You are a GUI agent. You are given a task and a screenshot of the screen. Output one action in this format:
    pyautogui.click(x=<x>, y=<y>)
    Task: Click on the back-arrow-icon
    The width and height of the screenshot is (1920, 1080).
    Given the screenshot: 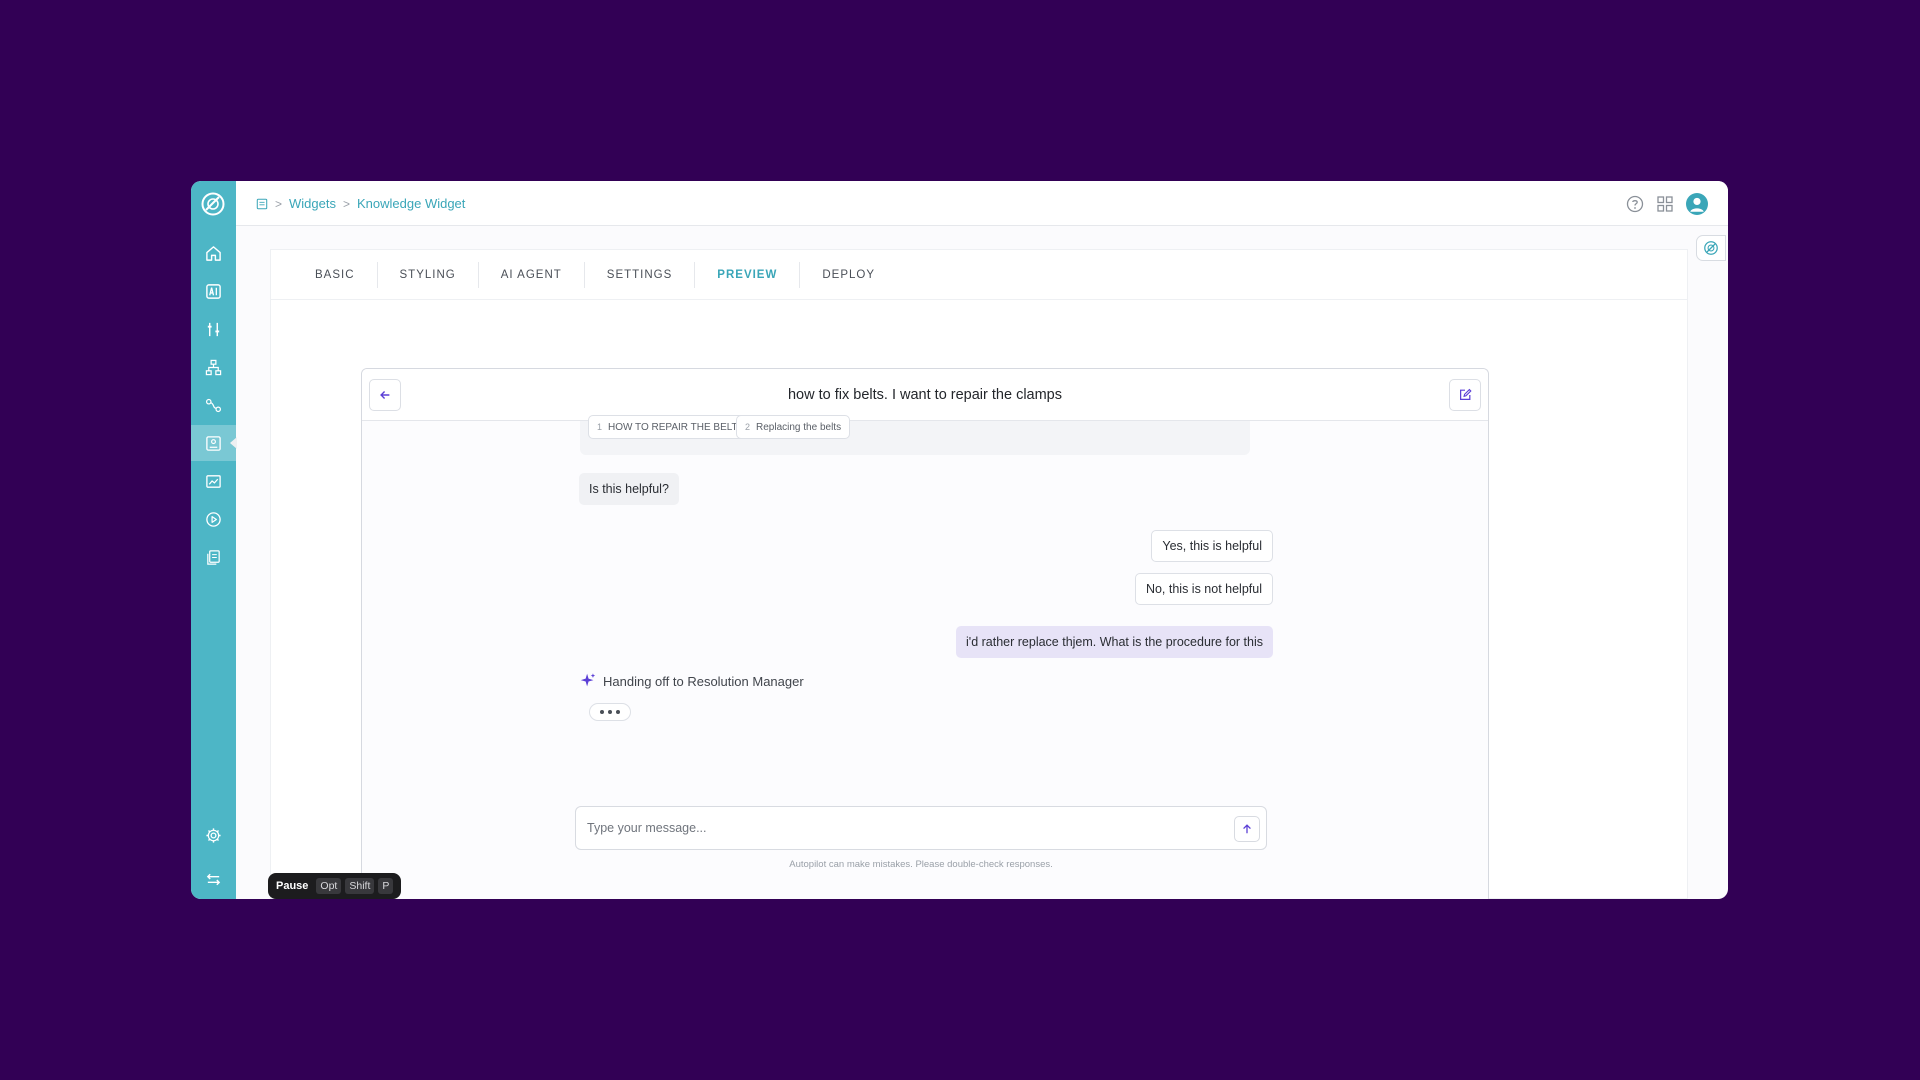 What is the action you would take?
    pyautogui.click(x=385, y=395)
    